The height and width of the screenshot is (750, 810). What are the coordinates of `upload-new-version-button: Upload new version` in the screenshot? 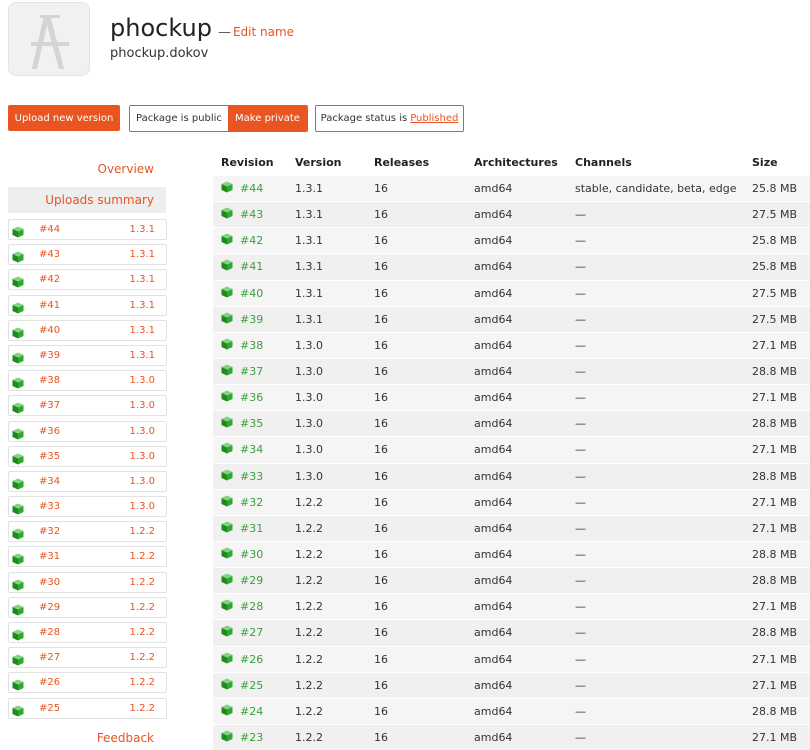 It's located at (64, 118).